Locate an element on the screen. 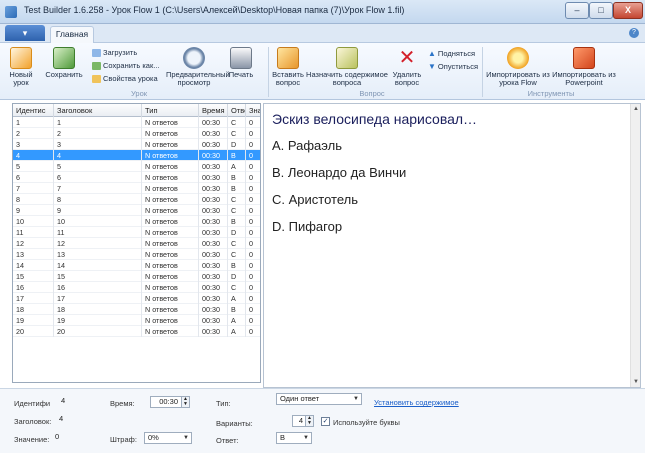 This screenshot has width=645, height=453. cell-title: 12 is located at coordinates (98, 243).